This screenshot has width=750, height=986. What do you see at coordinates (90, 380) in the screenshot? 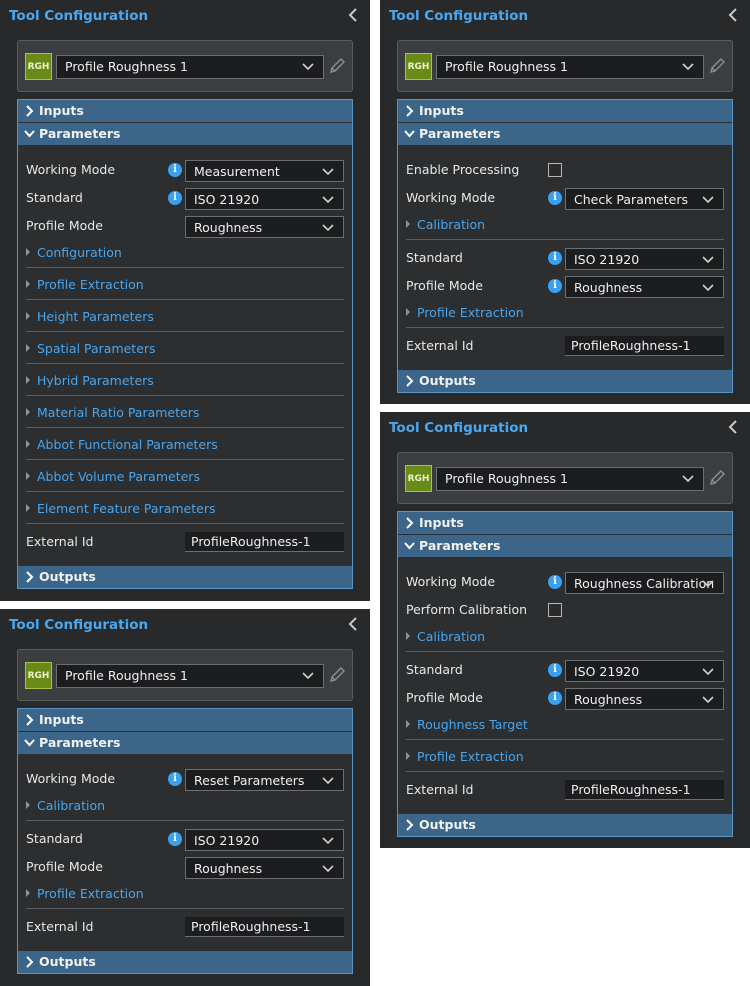
I see `group-hybrid-parameters: Hybrid Parameters` at bounding box center [90, 380].